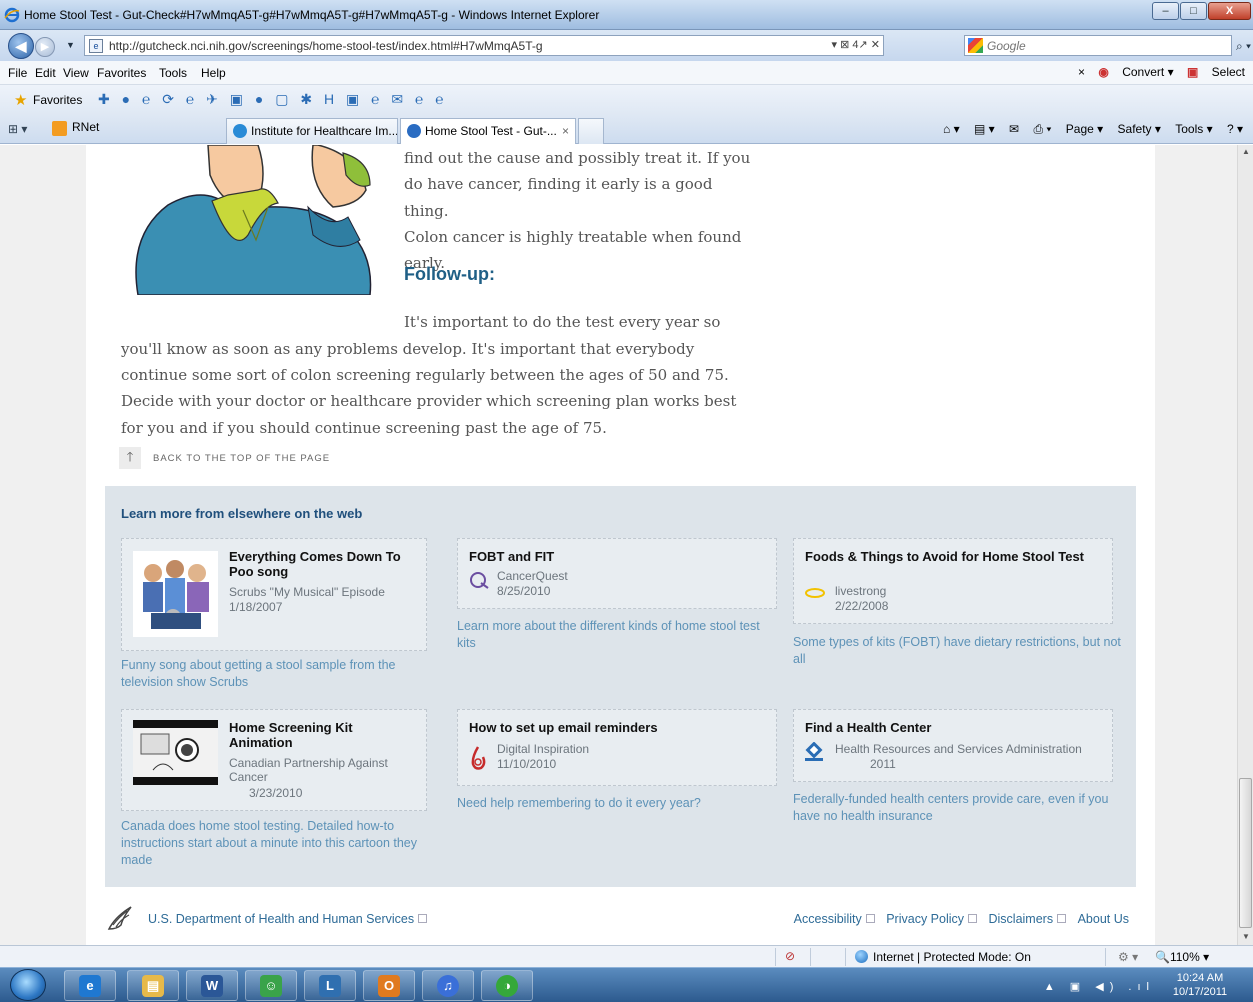  I want to click on hhs-eagle-logo-icon, so click(120, 918).